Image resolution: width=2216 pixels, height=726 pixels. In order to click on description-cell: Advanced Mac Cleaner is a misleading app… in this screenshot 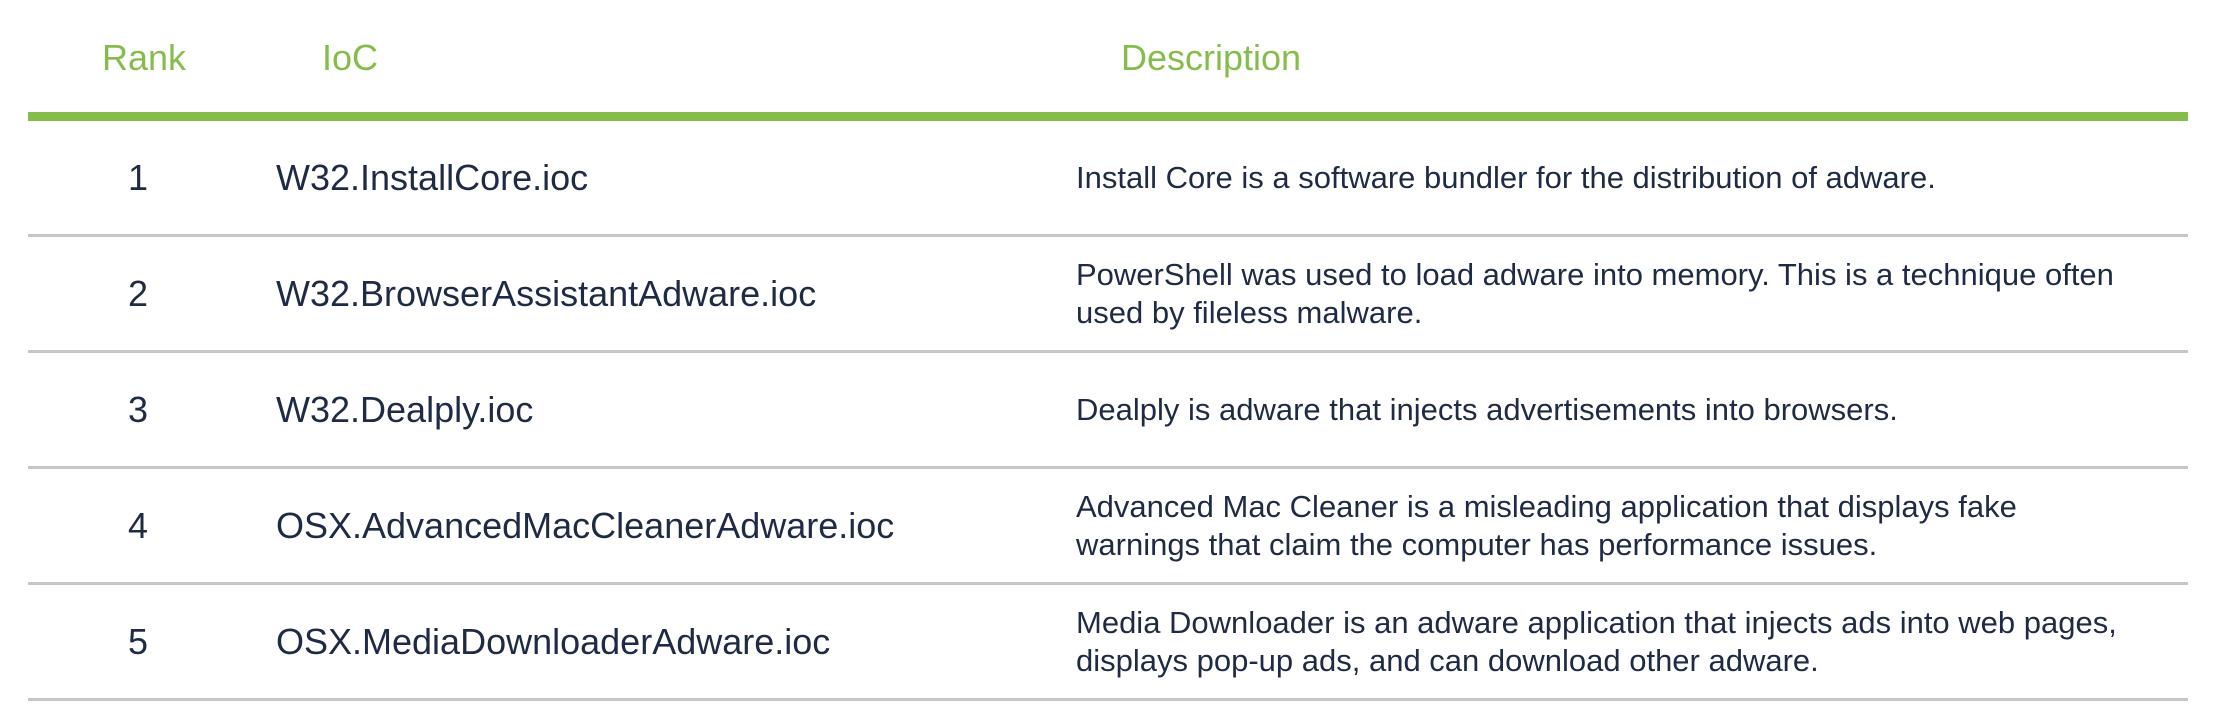, I will do `click(1546, 525)`.